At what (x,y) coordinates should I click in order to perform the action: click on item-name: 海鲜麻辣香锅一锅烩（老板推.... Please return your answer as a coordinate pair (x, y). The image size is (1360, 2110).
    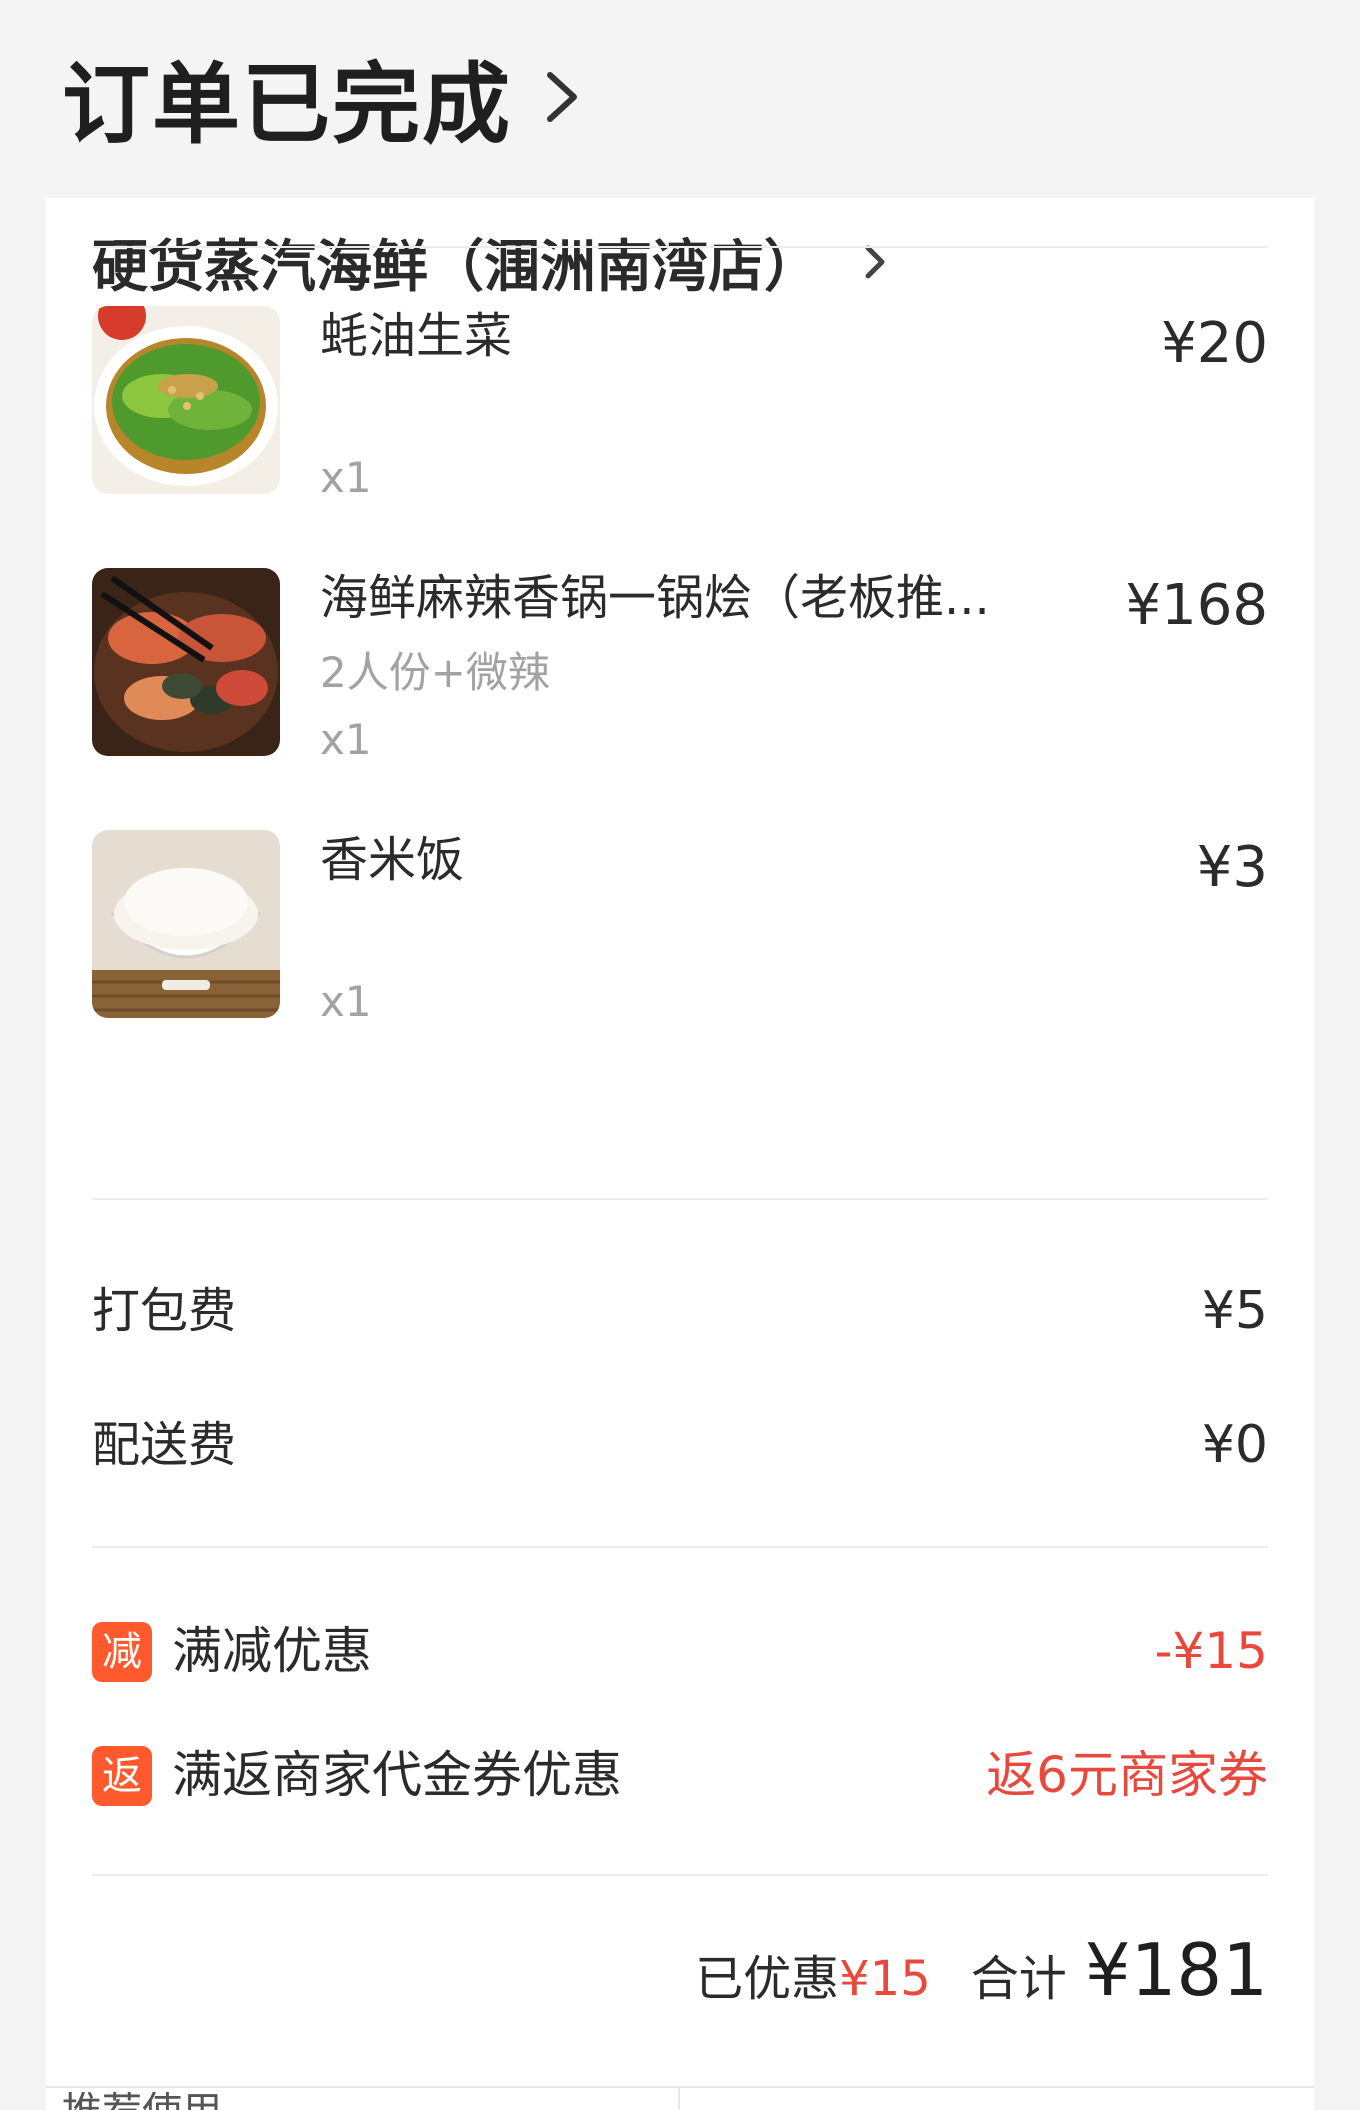
    Looking at the image, I should click on (655, 598).